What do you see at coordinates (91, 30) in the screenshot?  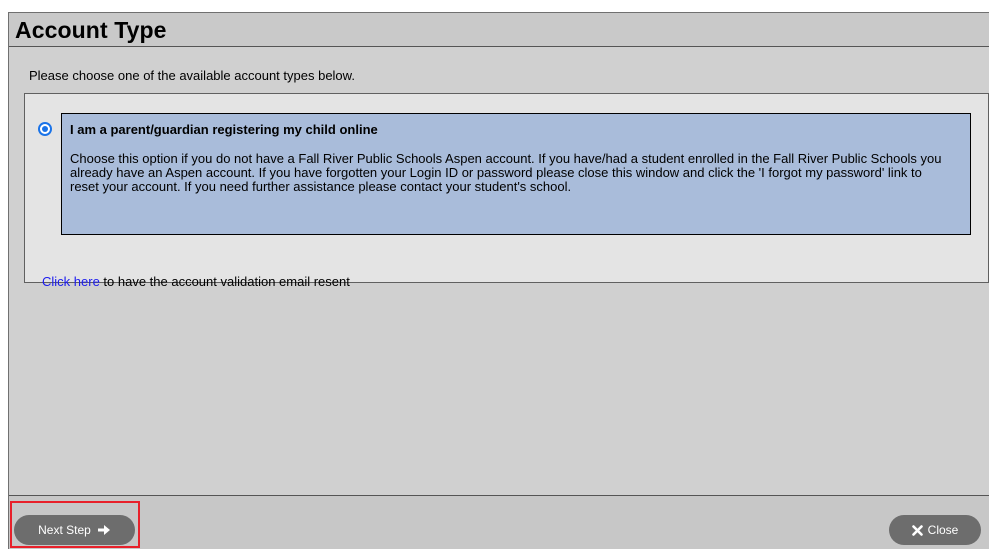 I see `dialog-title: Account Type` at bounding box center [91, 30].